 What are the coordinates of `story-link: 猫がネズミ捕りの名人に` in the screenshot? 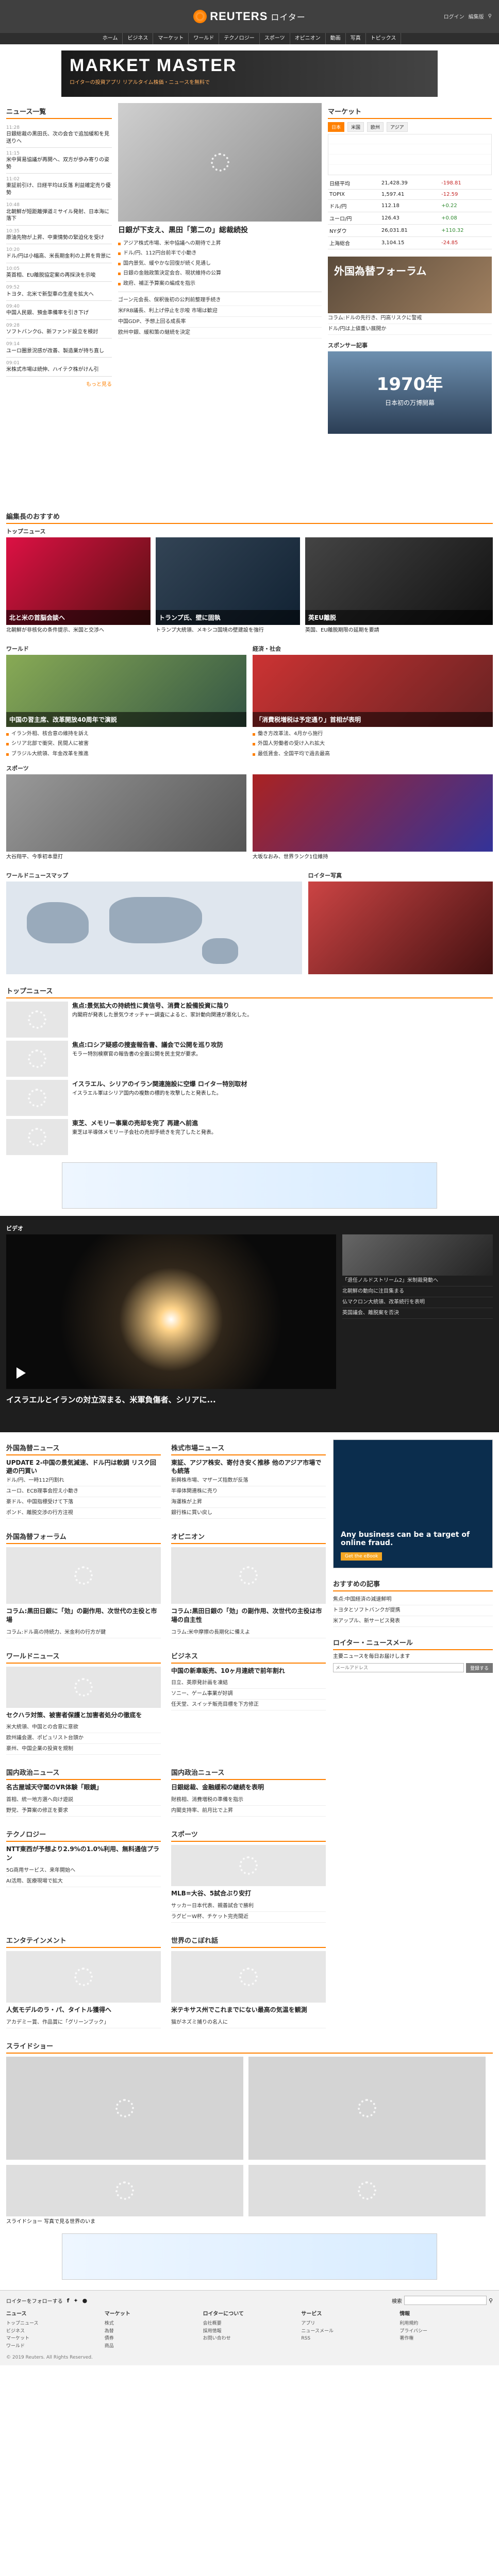 It's located at (248, 2023).